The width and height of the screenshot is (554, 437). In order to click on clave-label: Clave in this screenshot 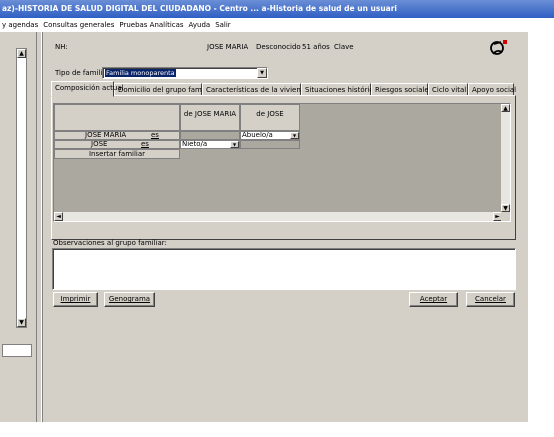, I will do `click(344, 47)`.